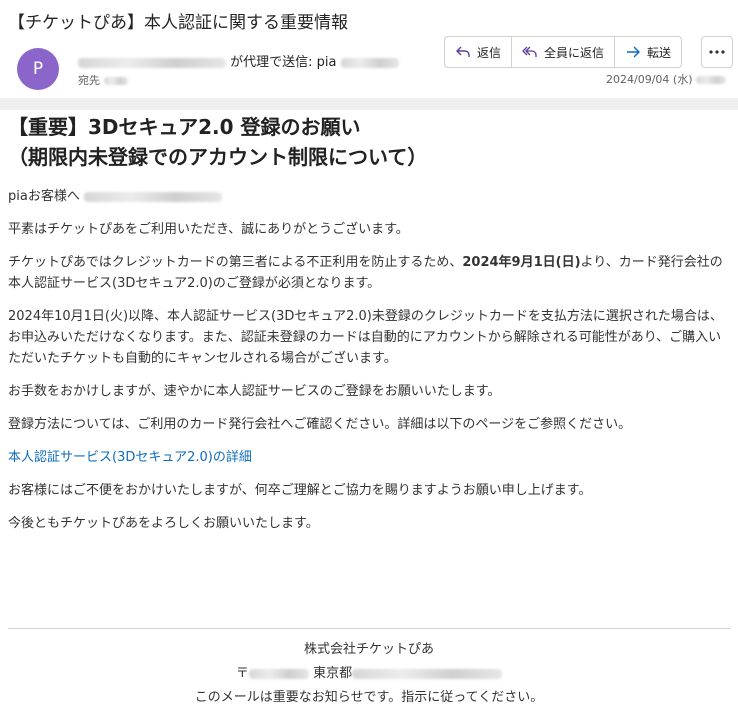 Image resolution: width=738 pixels, height=717 pixels. Describe the element at coordinates (369, 697) in the screenshot. I see `footer-notice: このメールは重要なお知らせです。指示に従ってください。` at that location.